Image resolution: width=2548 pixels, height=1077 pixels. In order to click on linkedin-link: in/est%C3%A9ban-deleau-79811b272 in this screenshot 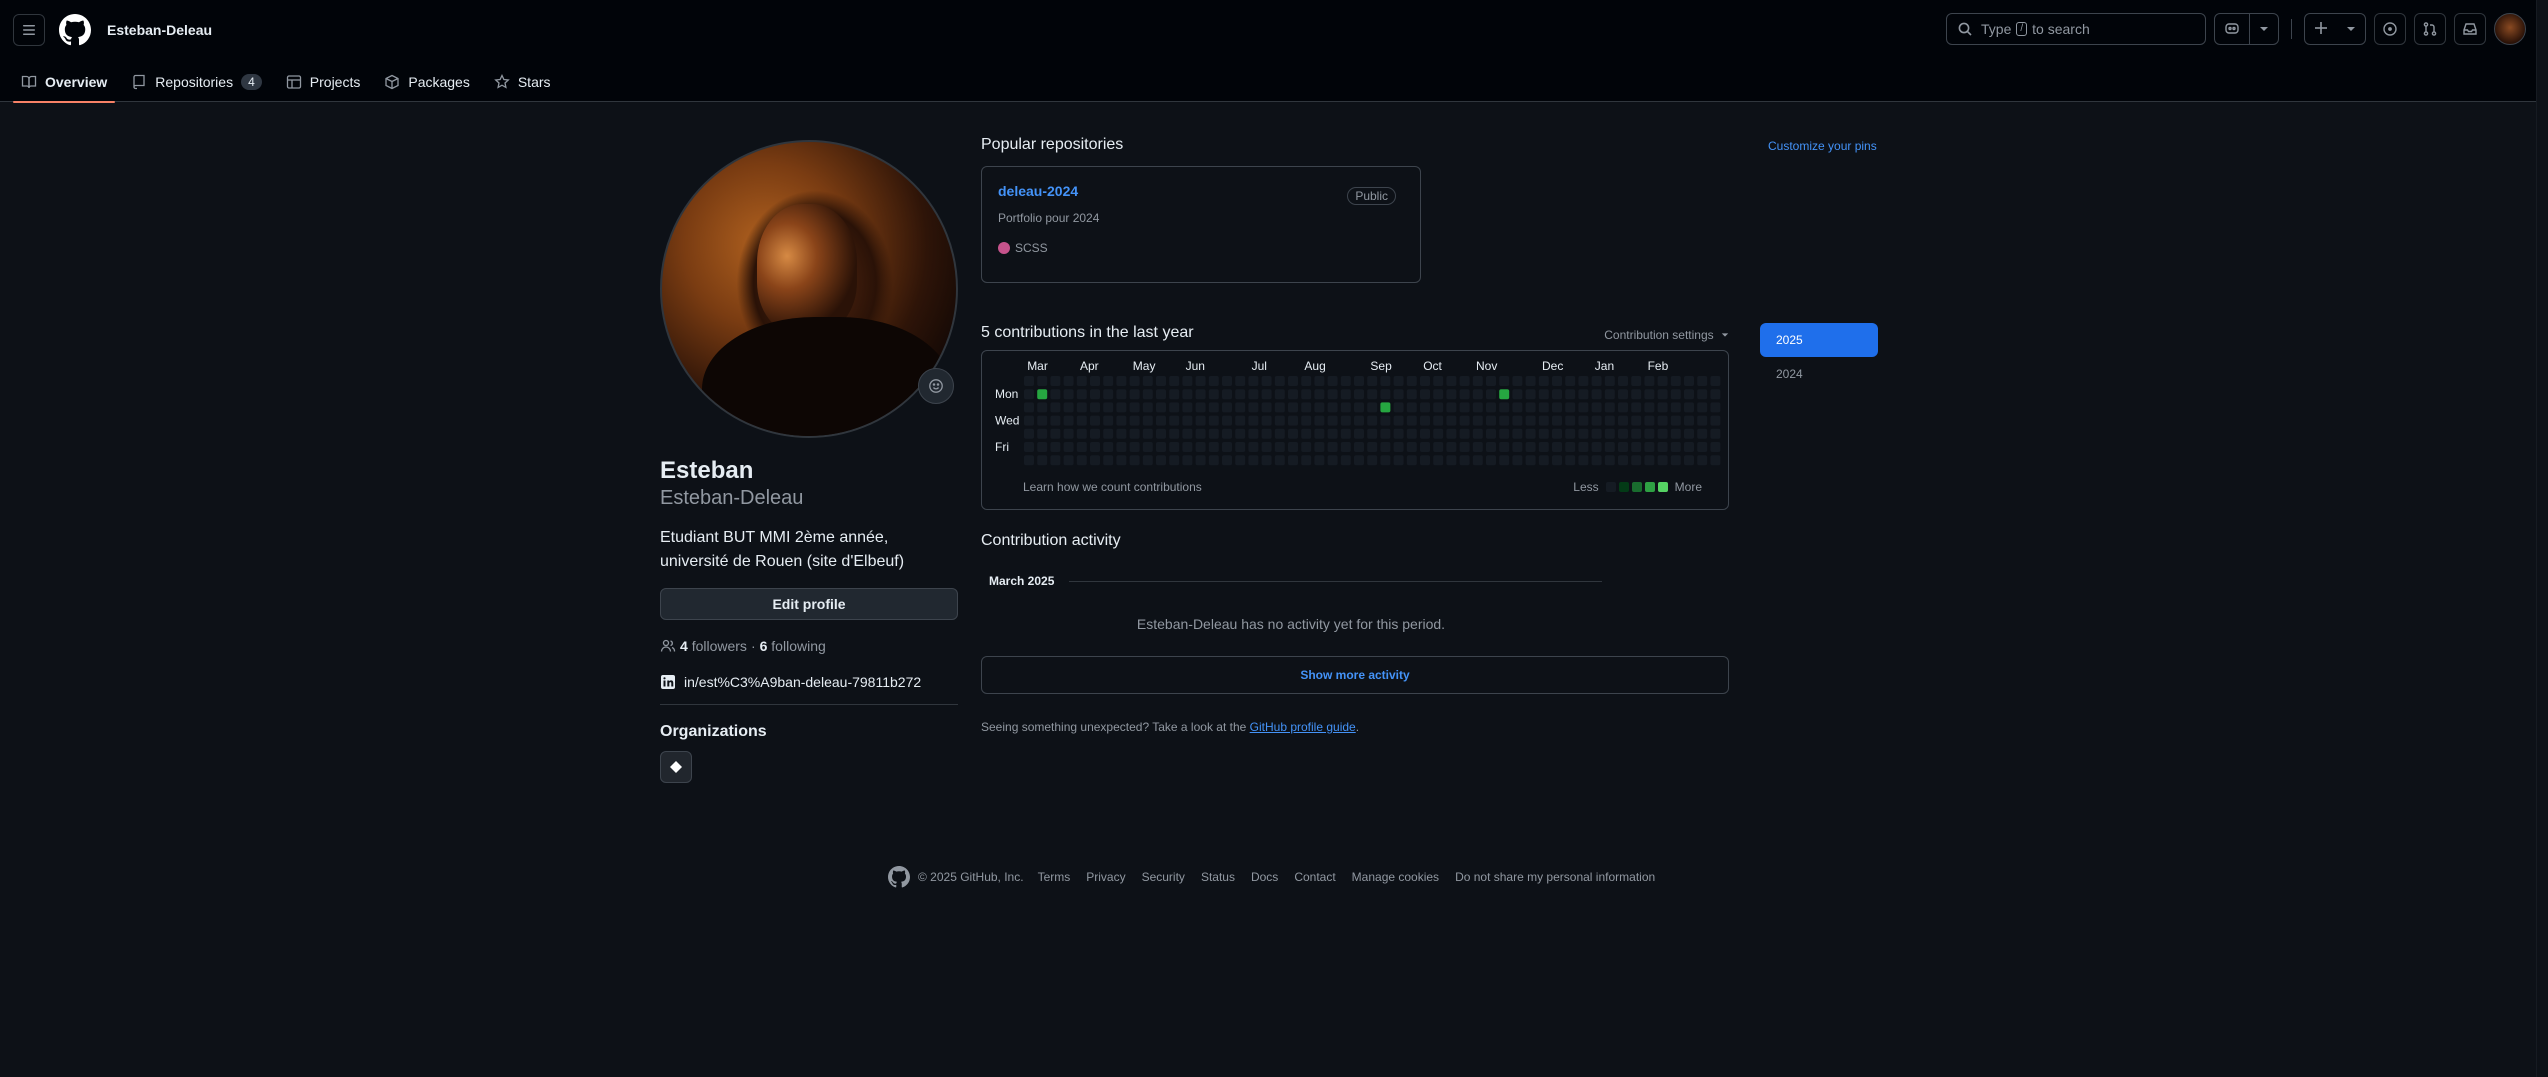, I will do `click(802, 682)`.